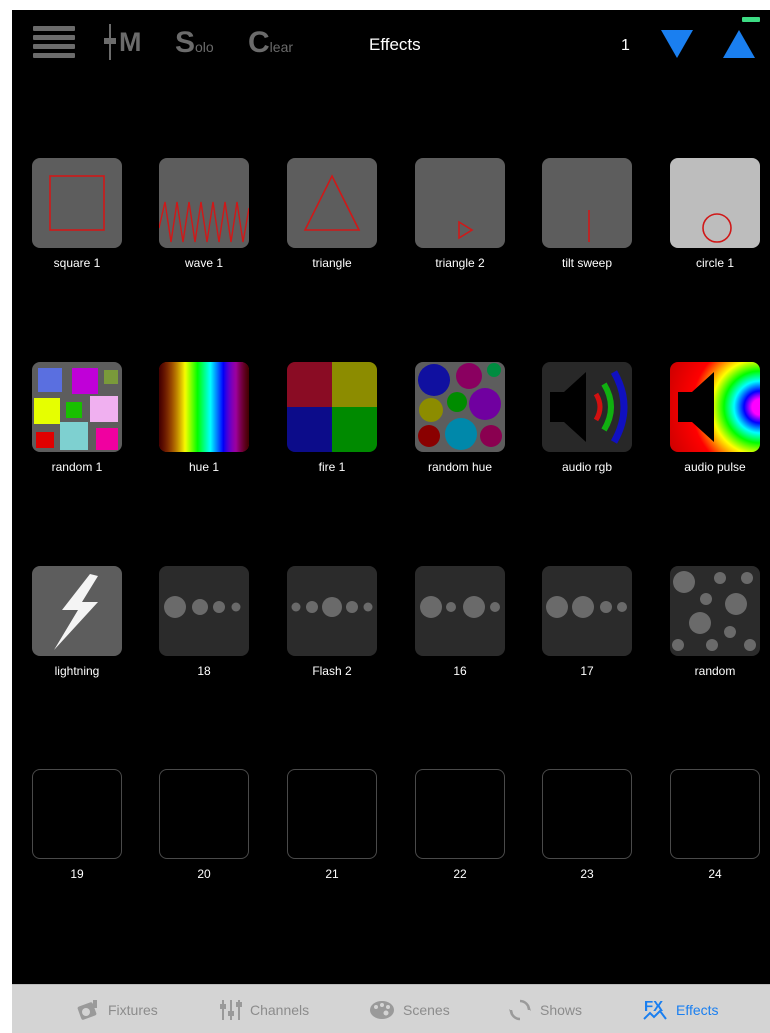  Describe the element at coordinates (677, 44) in the screenshot. I see `page-down-arrow-icon` at that location.